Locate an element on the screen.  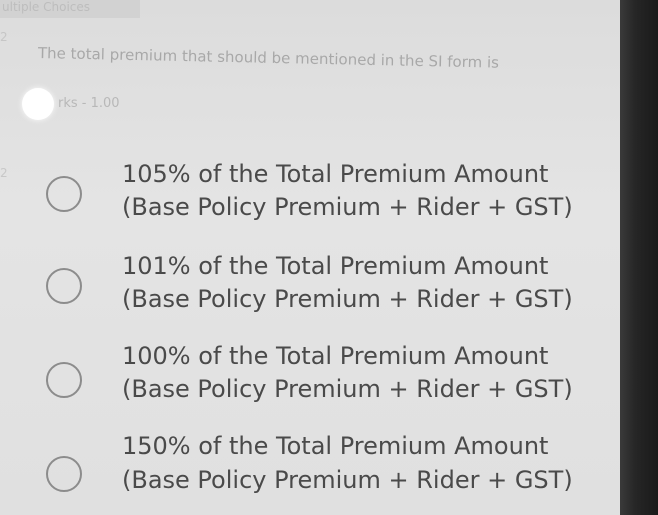
option-1-radio is located at coordinates (64, 194).